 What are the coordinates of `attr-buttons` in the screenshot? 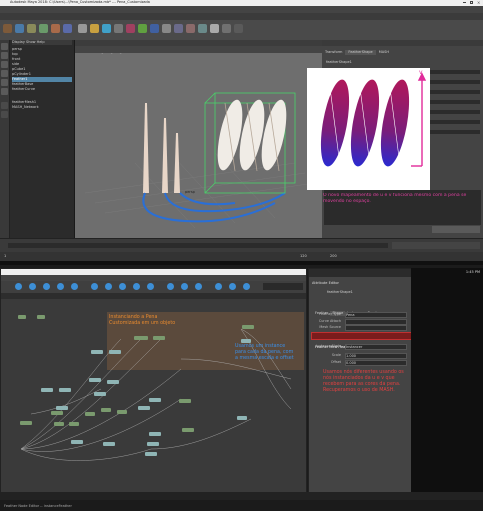 It's located at (456, 229).